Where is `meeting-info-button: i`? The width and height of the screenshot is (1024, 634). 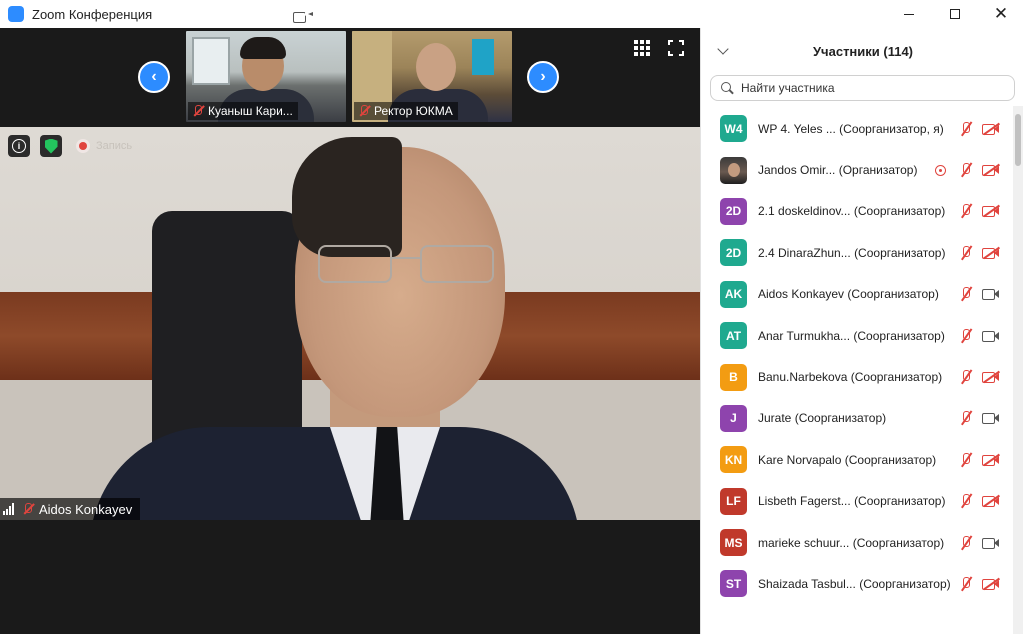 meeting-info-button: i is located at coordinates (19, 146).